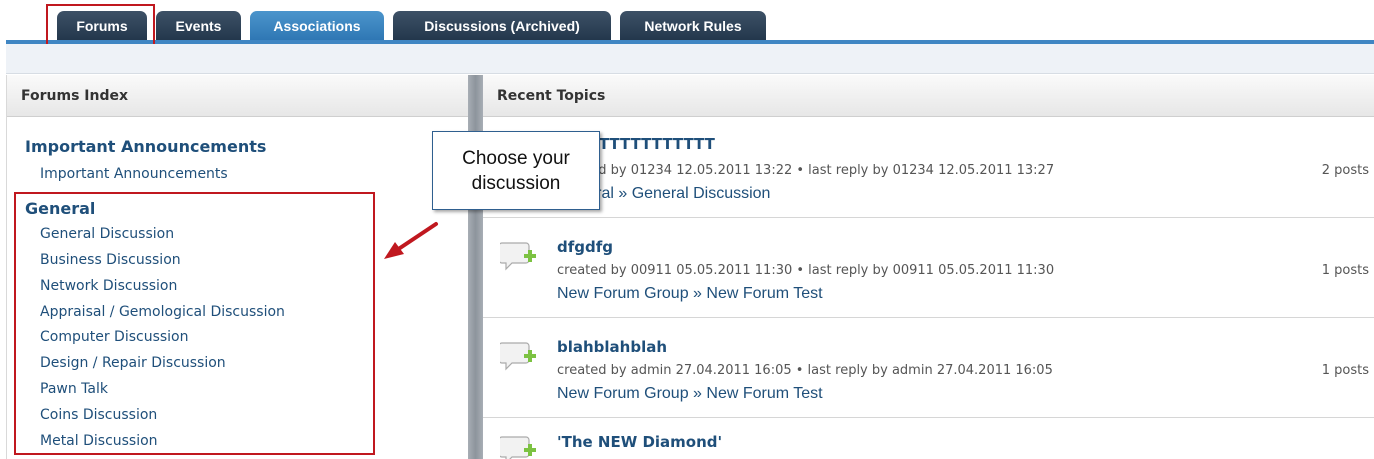 This screenshot has height=459, width=1374. I want to click on pointer-arrow-icon, so click(411, 240).